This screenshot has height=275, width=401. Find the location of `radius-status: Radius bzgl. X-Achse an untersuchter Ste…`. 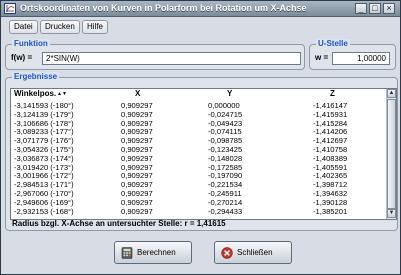

radius-status: Radius bzgl. X-Achse an untersuchter Ste… is located at coordinates (119, 223).